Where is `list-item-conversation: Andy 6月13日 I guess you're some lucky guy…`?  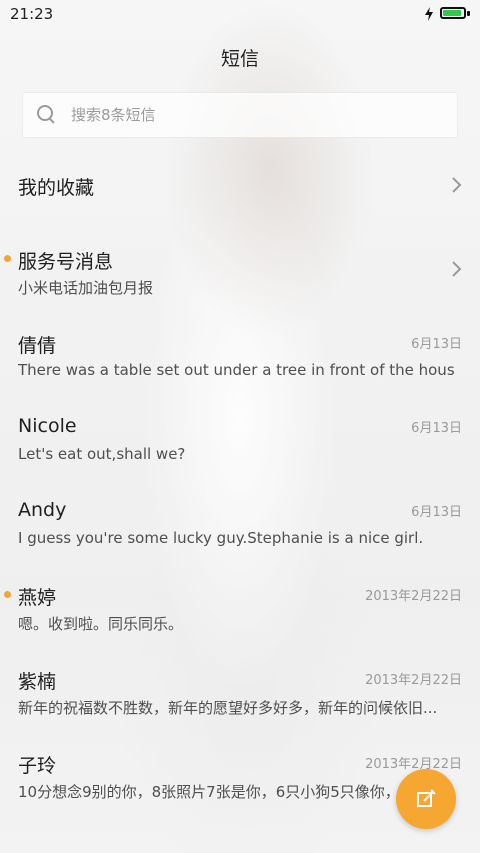
list-item-conversation: Andy 6月13日 I guess you're some lucky guy… is located at coordinates (240, 523).